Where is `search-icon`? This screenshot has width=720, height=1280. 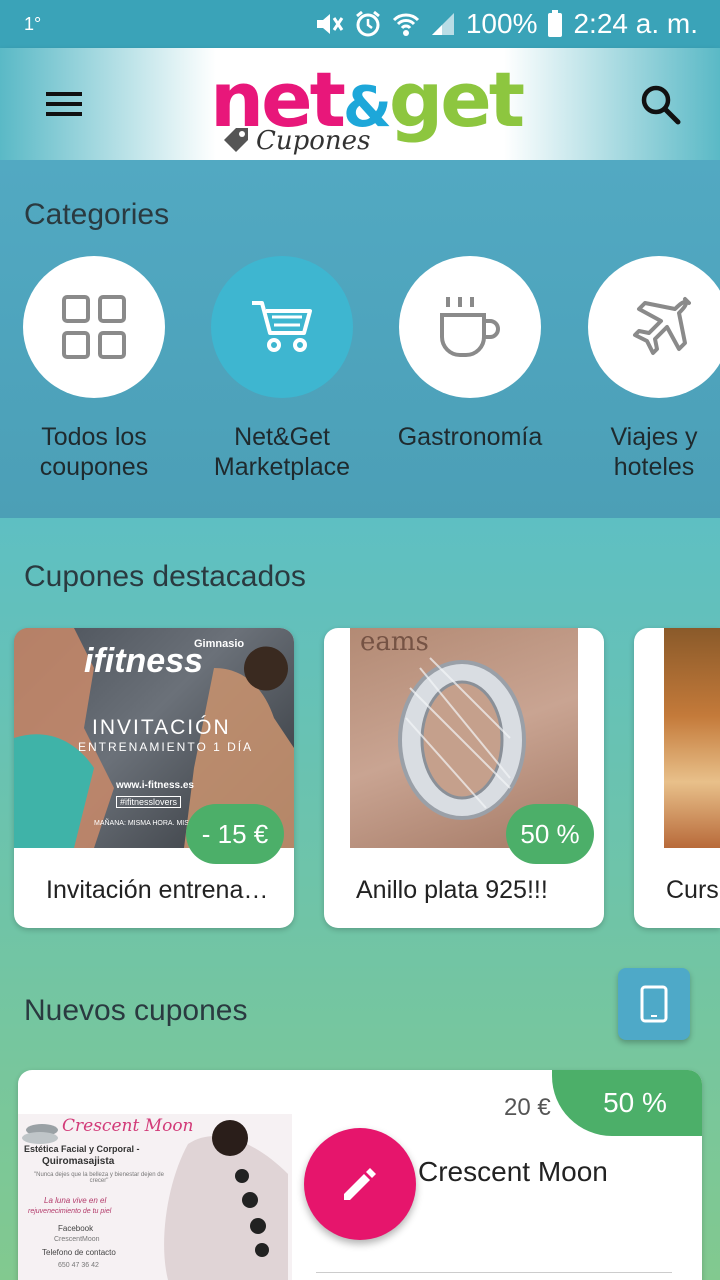
search-icon is located at coordinates (661, 105).